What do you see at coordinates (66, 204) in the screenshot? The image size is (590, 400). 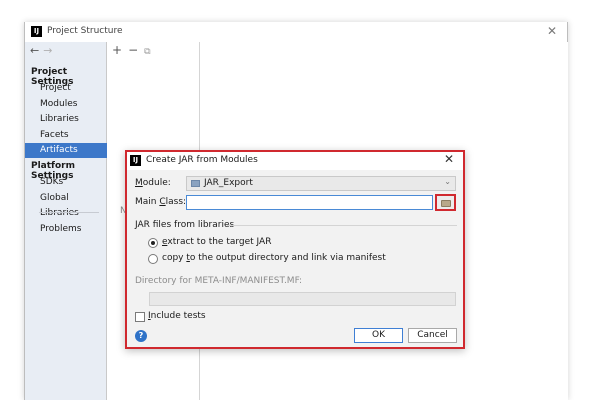 I see `sidebar-item-global-libraries: Global Libraries` at bounding box center [66, 204].